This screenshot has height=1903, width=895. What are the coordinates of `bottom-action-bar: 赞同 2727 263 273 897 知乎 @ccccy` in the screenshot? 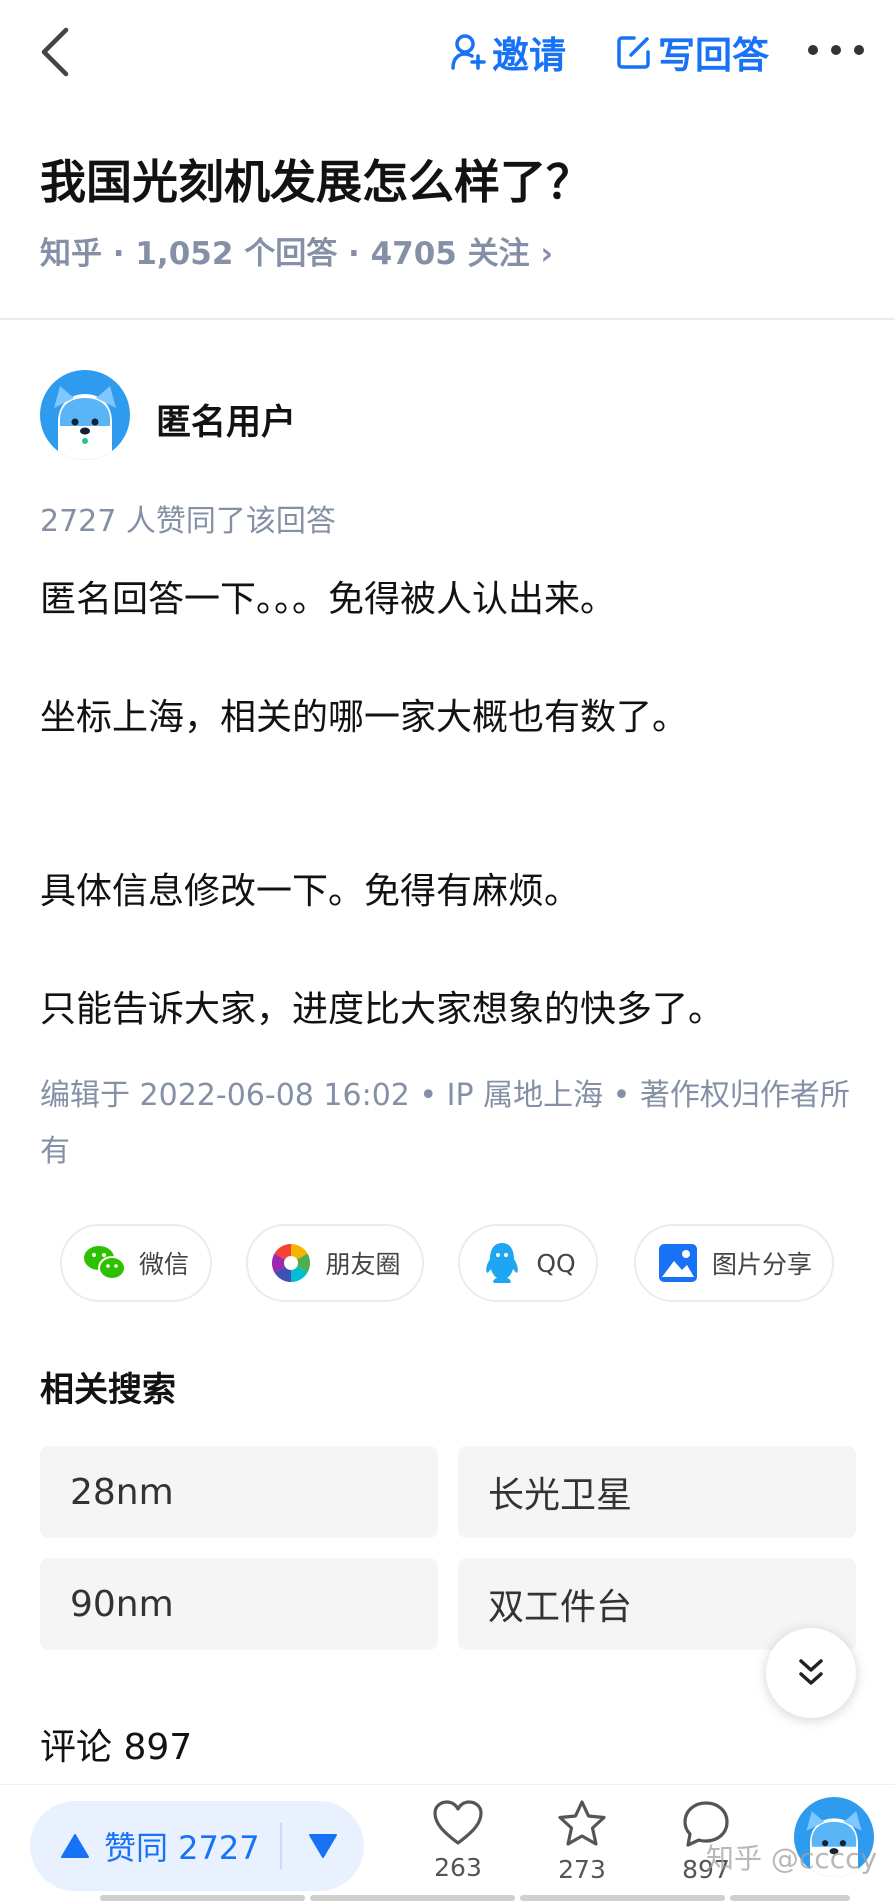 It's located at (447, 1843).